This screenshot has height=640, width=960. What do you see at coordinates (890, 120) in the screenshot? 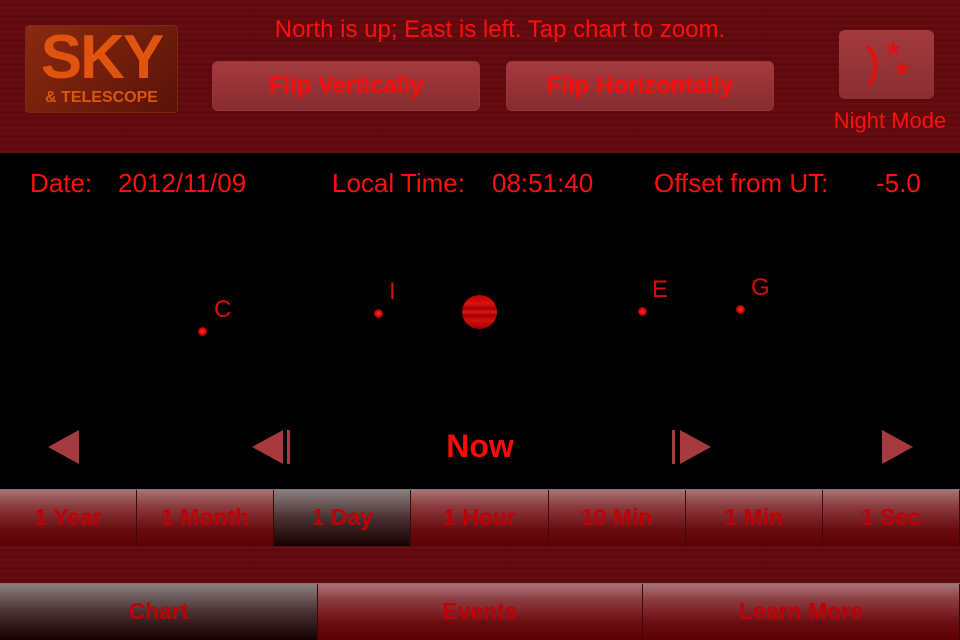
I see `night-mode-label: Night Mode` at bounding box center [890, 120].